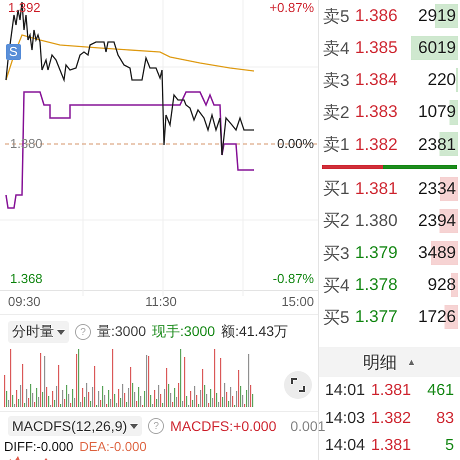 The width and height of the screenshot is (460, 460). I want to click on dea-label: DEA:-0.000, so click(113, 446).